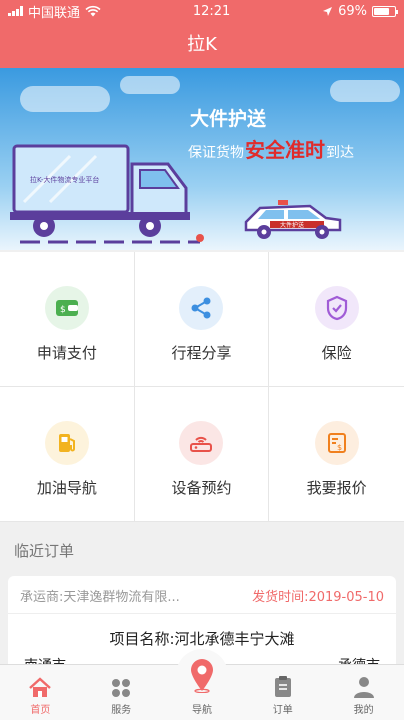 The width and height of the screenshot is (404, 720). What do you see at coordinates (202, 613) in the screenshot?
I see `divider` at bounding box center [202, 613].